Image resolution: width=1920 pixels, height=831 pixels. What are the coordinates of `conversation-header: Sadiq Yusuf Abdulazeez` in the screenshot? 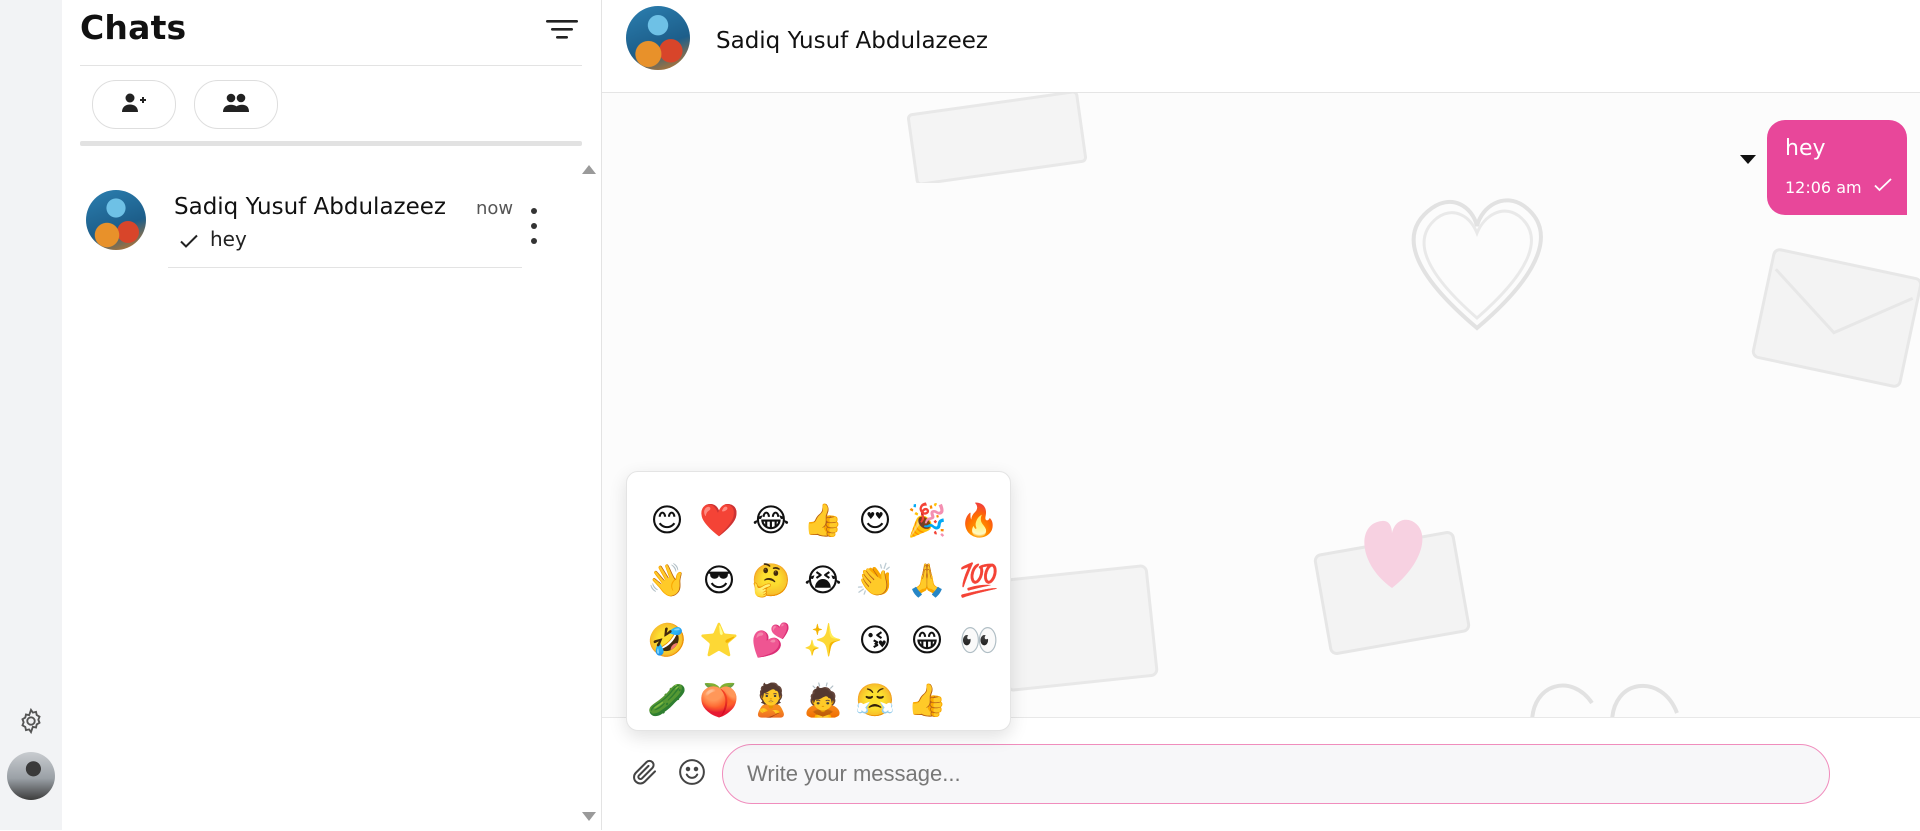 It's located at (1261, 46).